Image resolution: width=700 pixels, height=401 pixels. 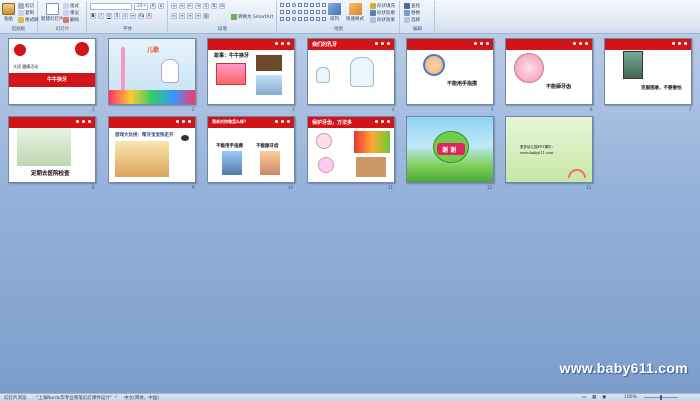 I want to click on slide-6-caption: 不能舔牙齿, so click(x=559, y=87).